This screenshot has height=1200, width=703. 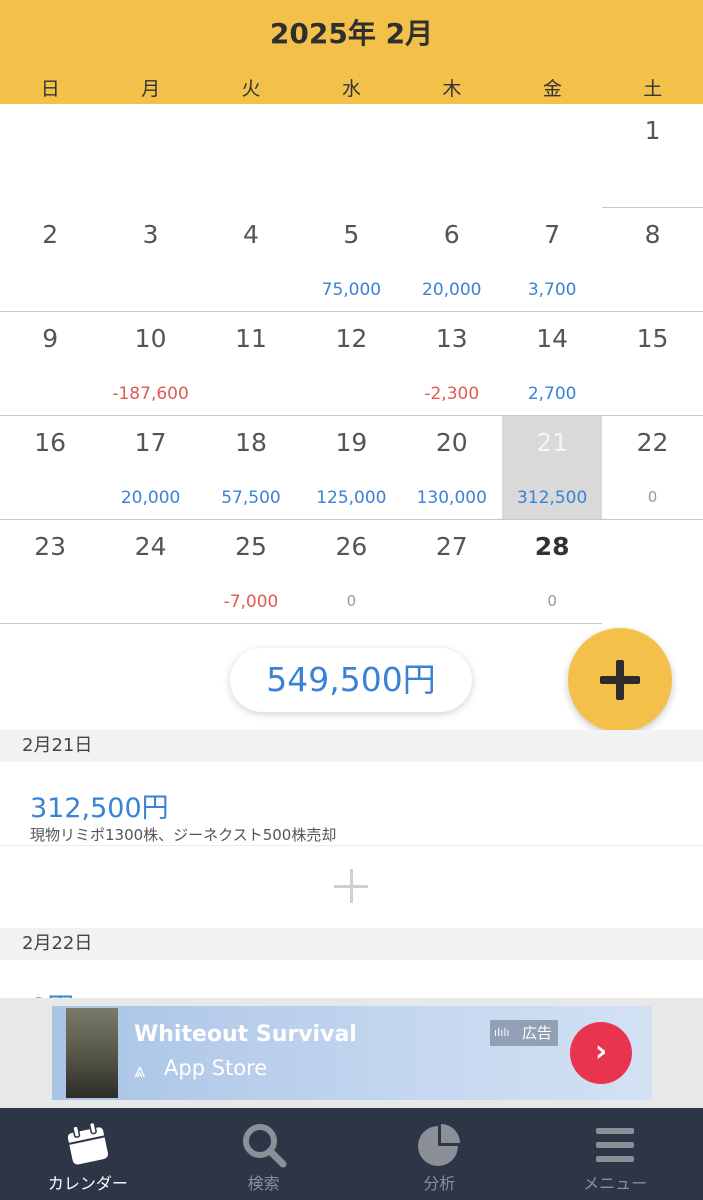 What do you see at coordinates (251, 468) in the screenshot?
I see `calendar-day: 18 57,500` at bounding box center [251, 468].